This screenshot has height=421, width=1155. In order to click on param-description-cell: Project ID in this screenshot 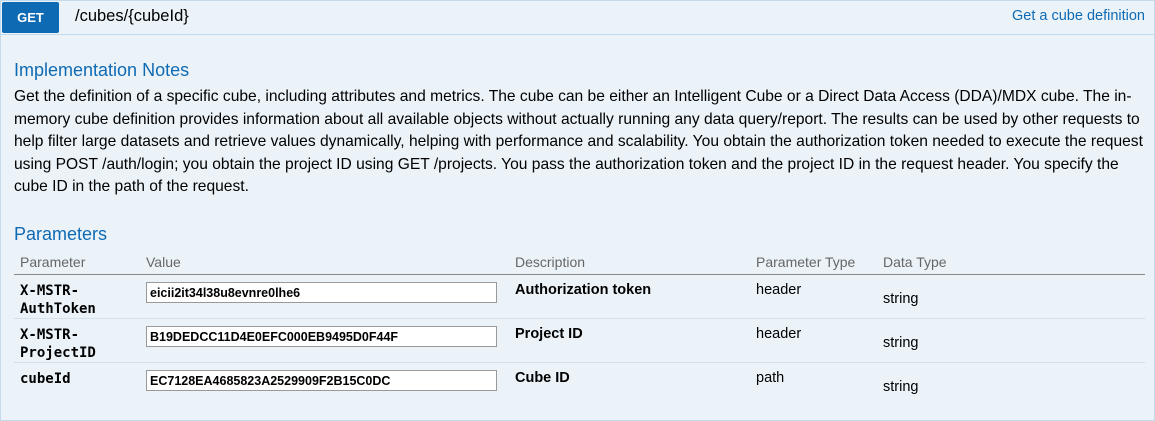, I will do `click(629, 340)`.